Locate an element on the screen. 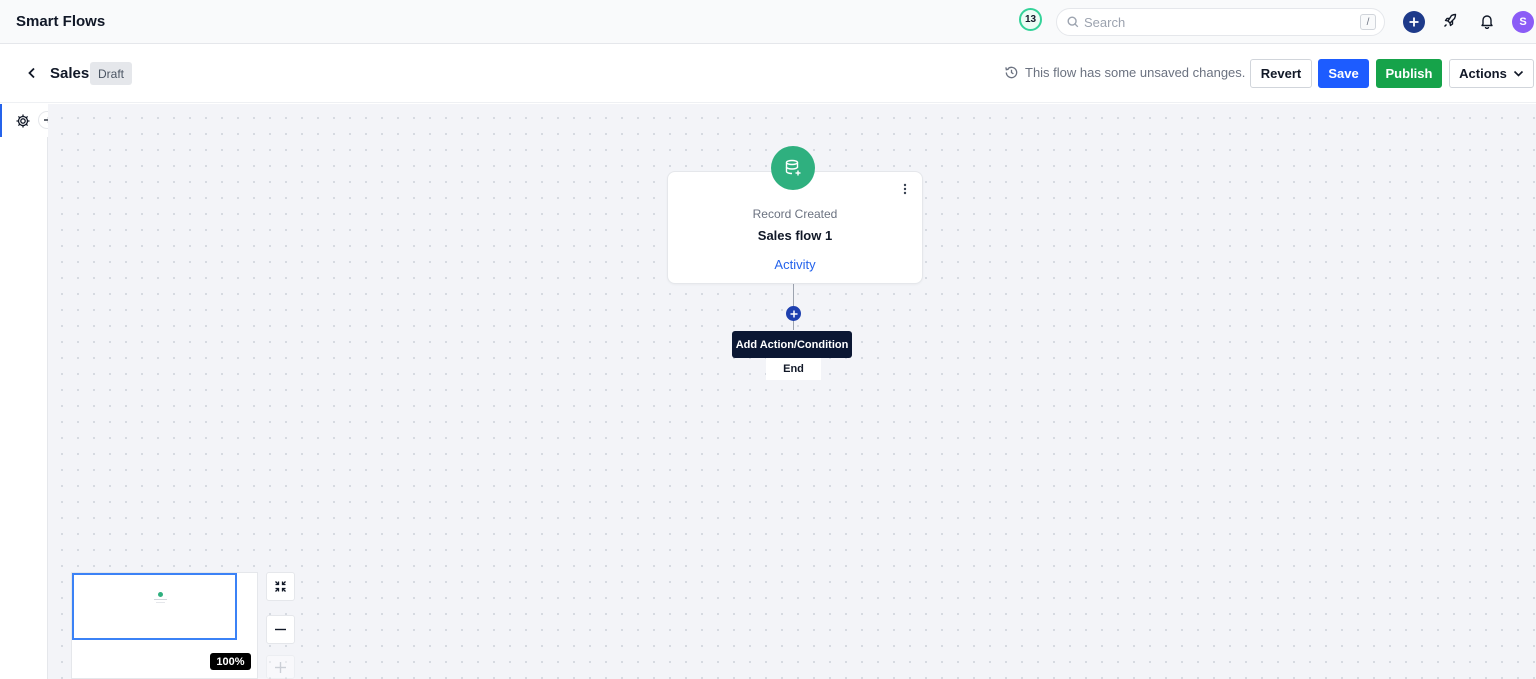 The image size is (1536, 679). more-vertical-icon is located at coordinates (905, 189).